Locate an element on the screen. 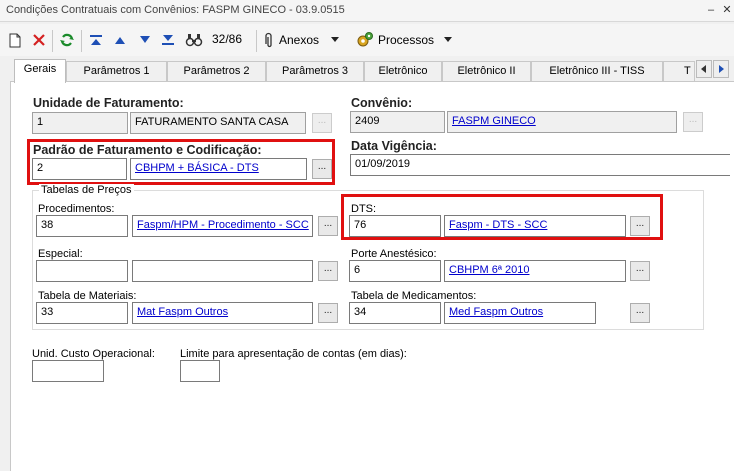 The image size is (734, 471). anexos-button: Anexos is located at coordinates (306, 40).